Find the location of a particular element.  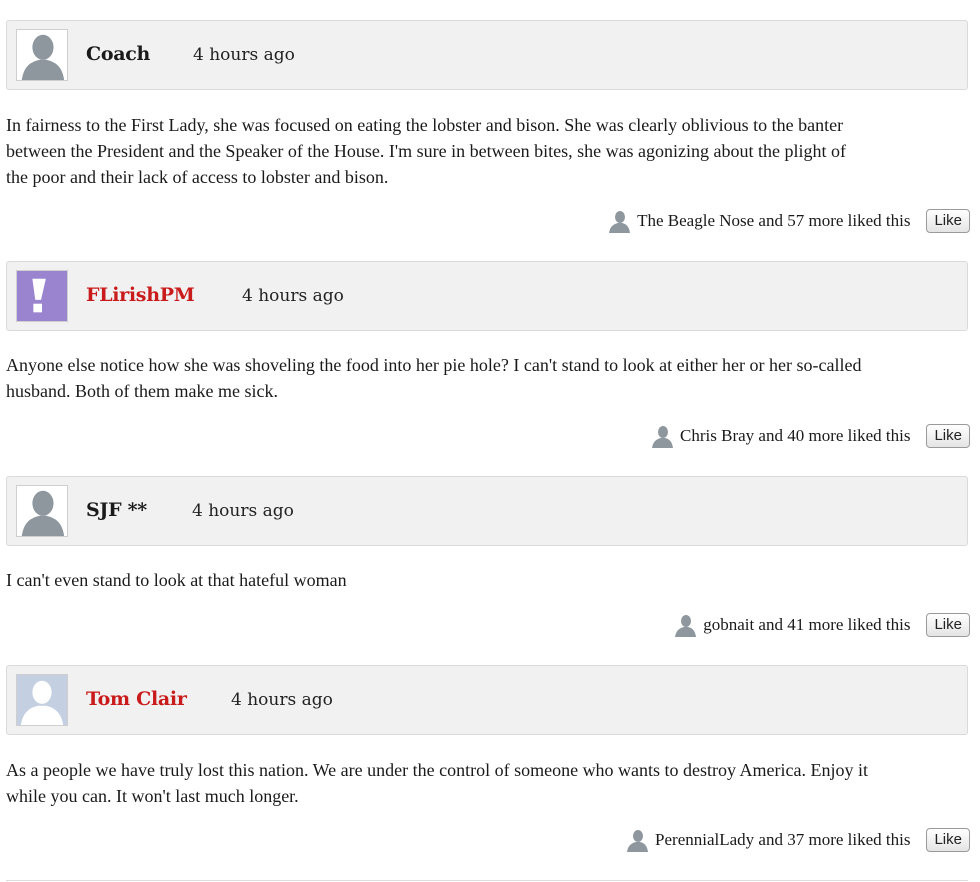

author-name: Tom Clair is located at coordinates (136, 699).